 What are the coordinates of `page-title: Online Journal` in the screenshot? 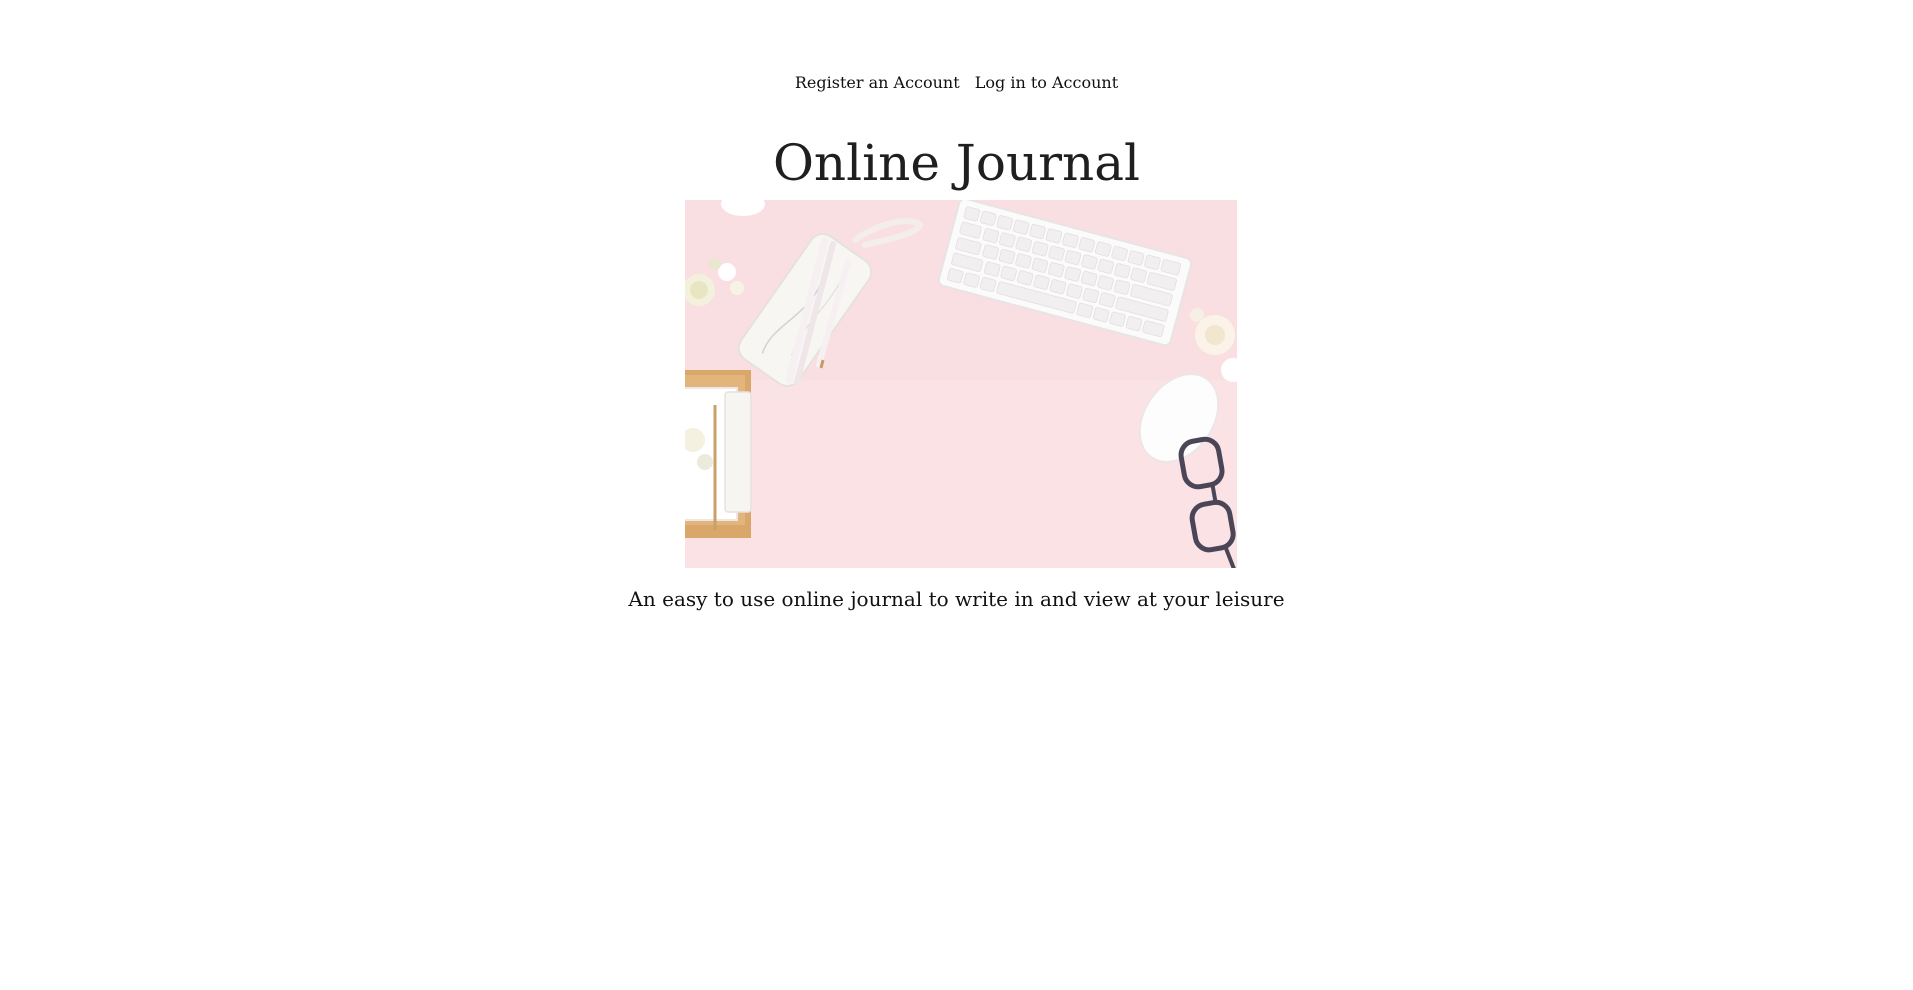 It's located at (956, 163).